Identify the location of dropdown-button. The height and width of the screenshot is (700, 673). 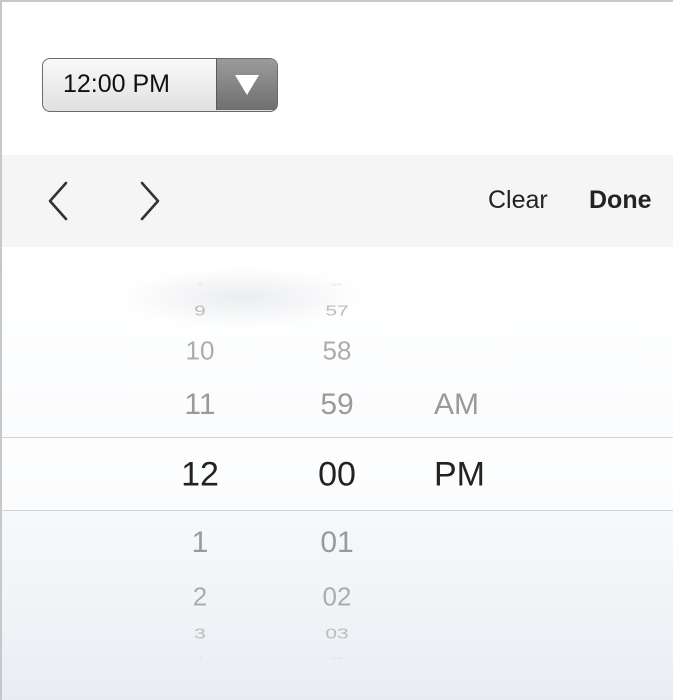
(246, 84).